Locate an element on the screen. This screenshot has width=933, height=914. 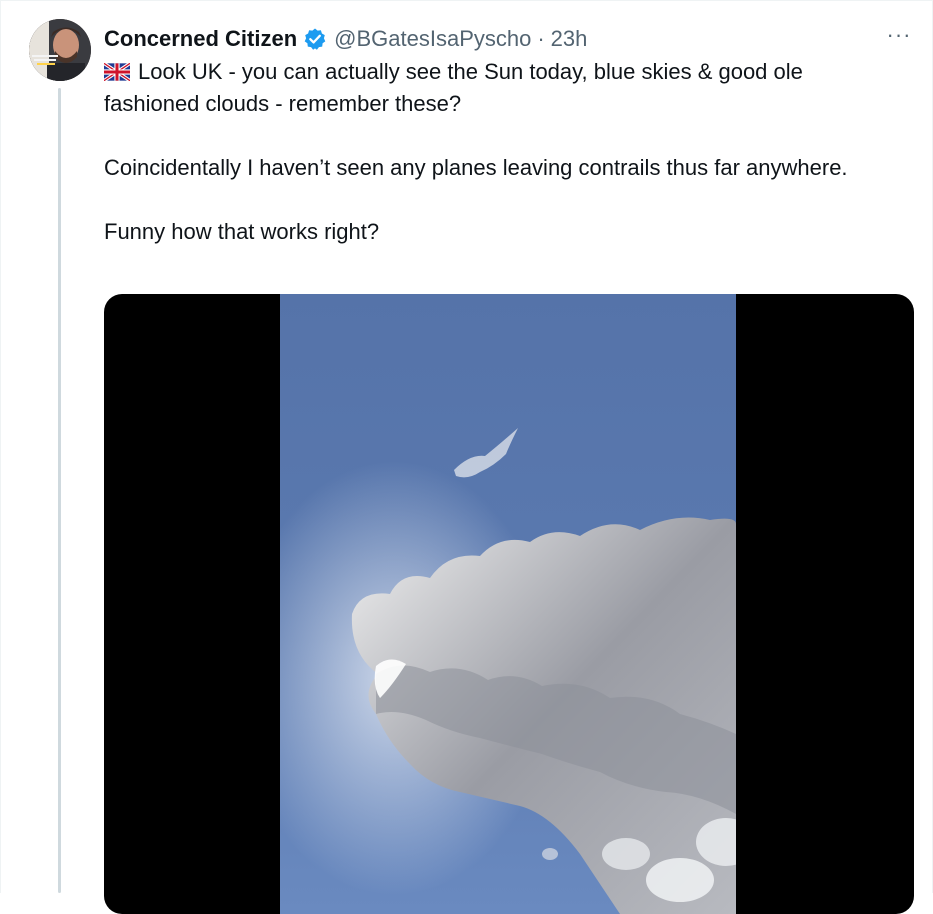
display-name: Concerned Citizen is located at coordinates (200, 39).